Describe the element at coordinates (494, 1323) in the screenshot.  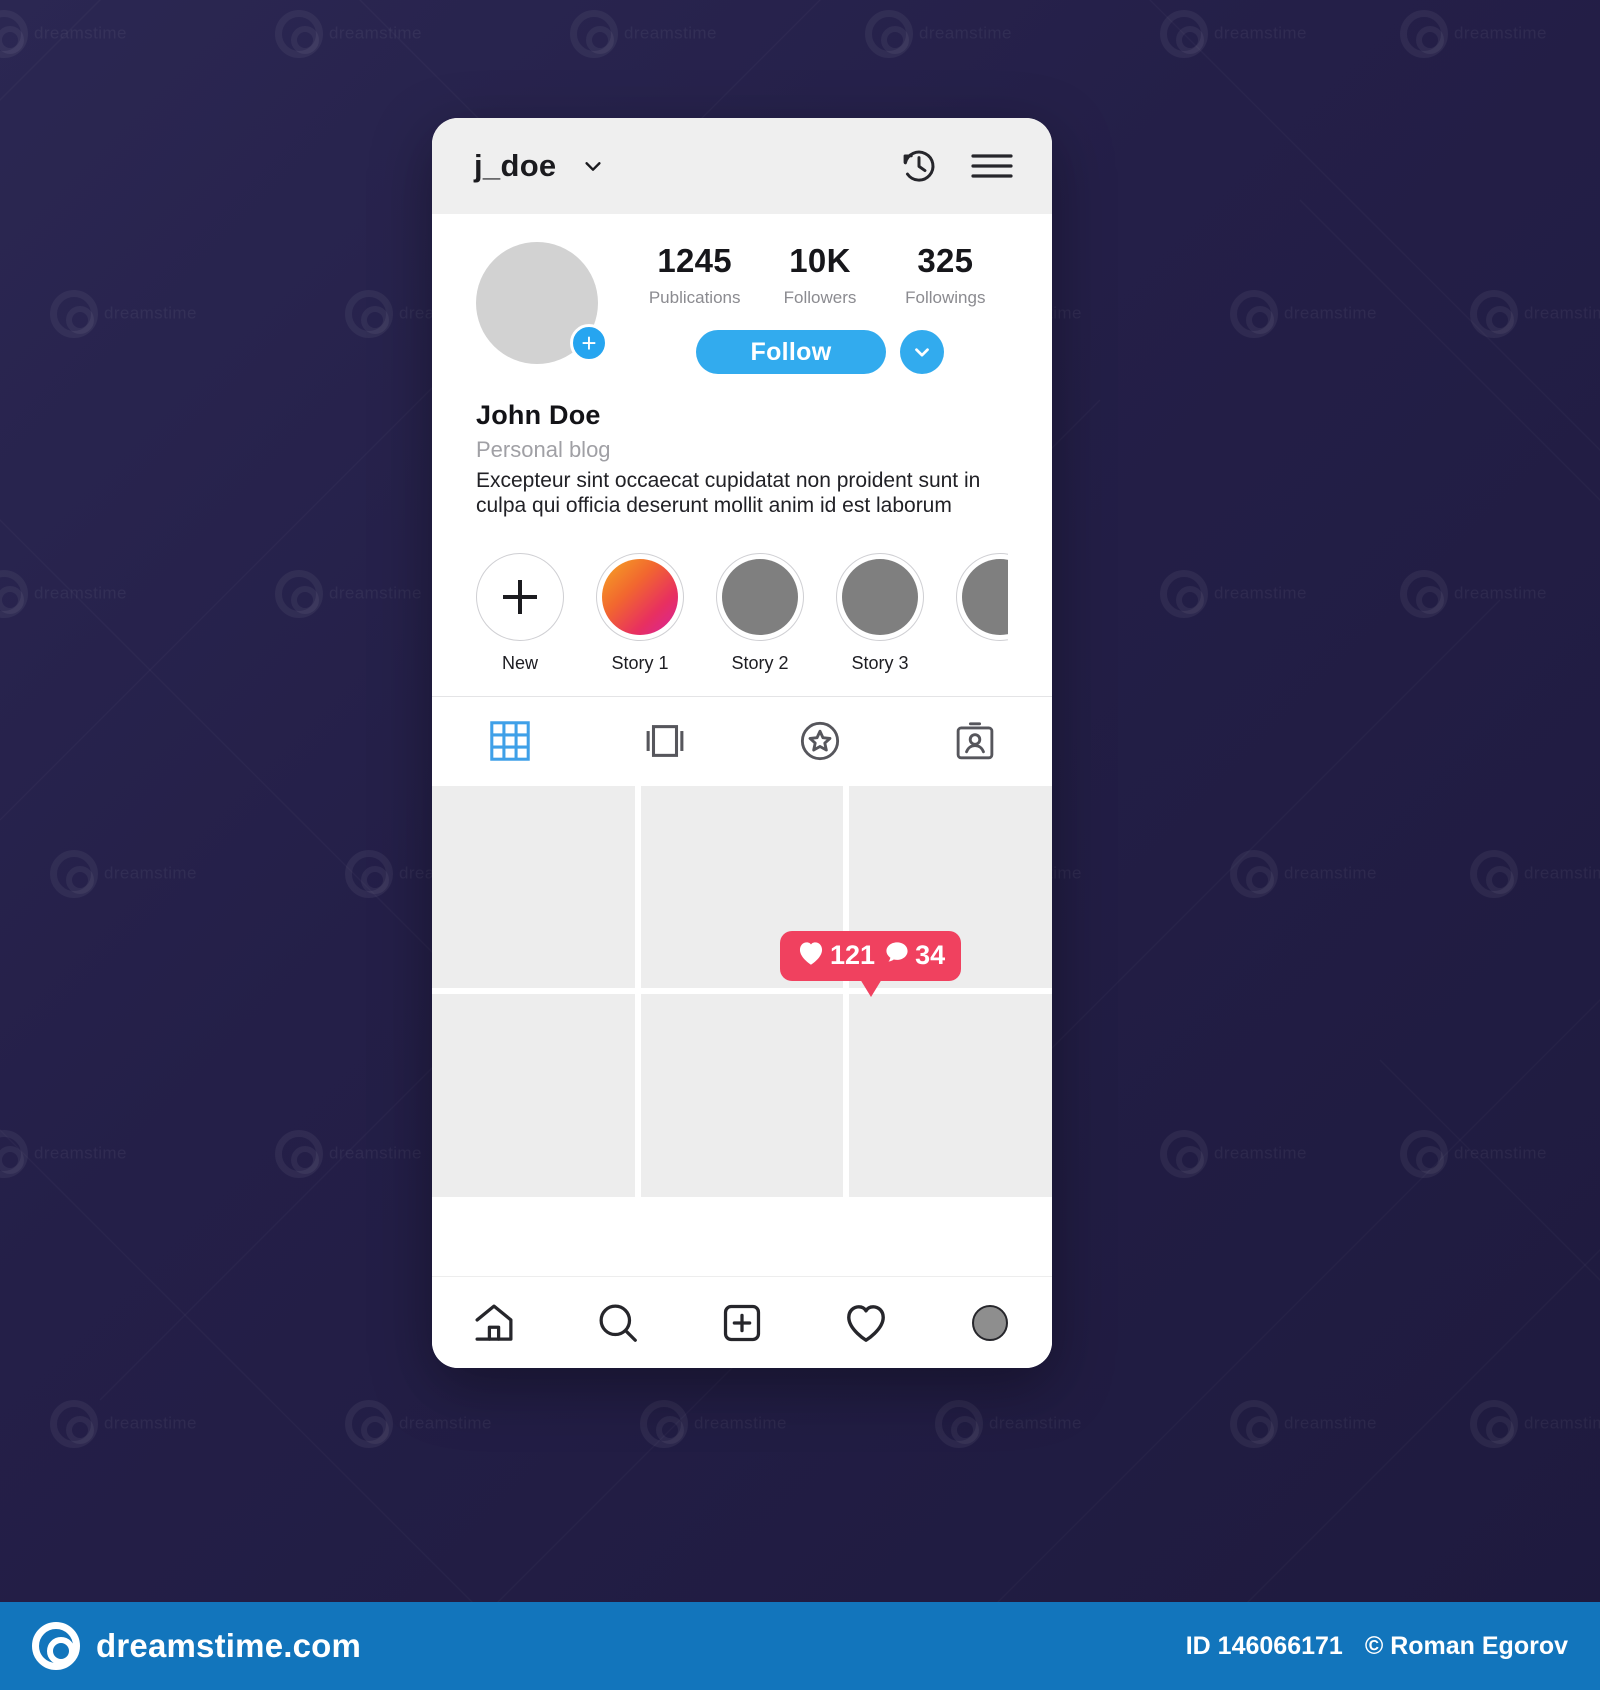
I see `nav-home` at that location.